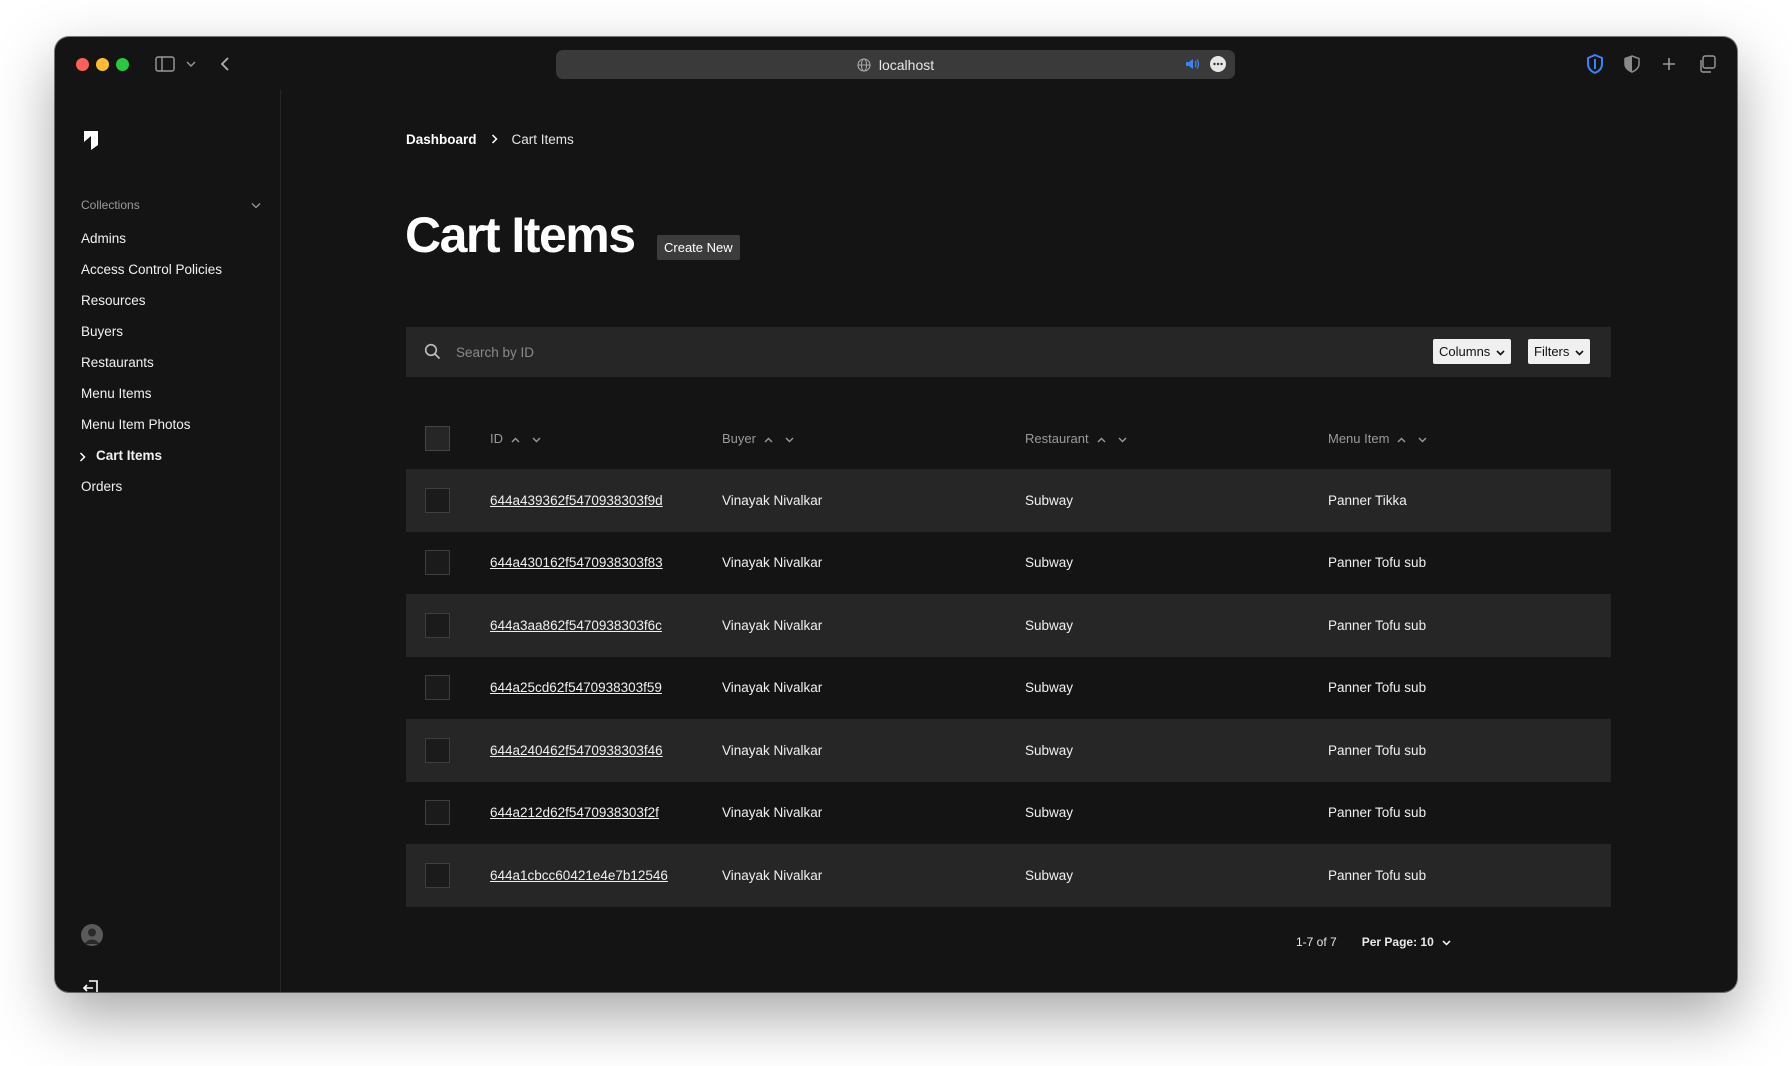 Image resolution: width=1792 pixels, height=1066 pixels. I want to click on sidebar-item-label: Buyers, so click(102, 331).